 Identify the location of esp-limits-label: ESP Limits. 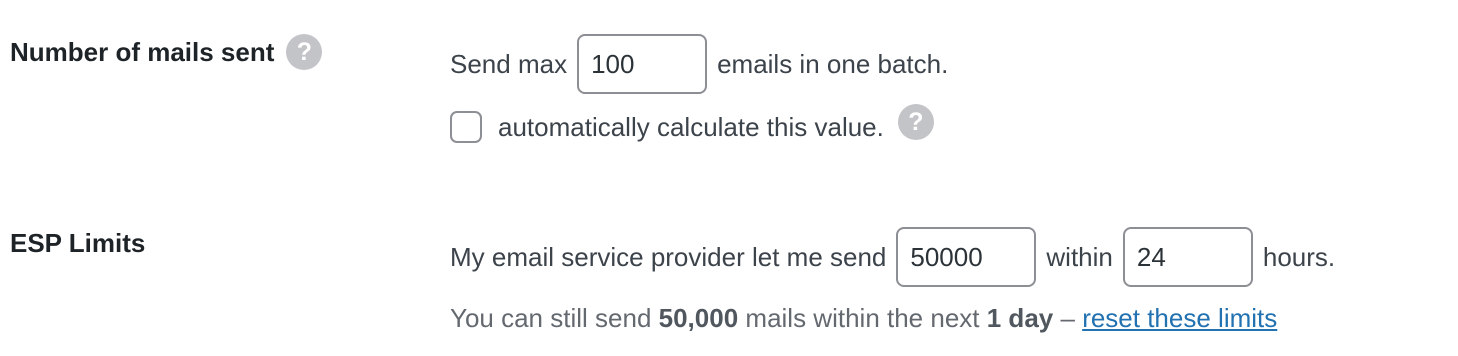
(78, 243).